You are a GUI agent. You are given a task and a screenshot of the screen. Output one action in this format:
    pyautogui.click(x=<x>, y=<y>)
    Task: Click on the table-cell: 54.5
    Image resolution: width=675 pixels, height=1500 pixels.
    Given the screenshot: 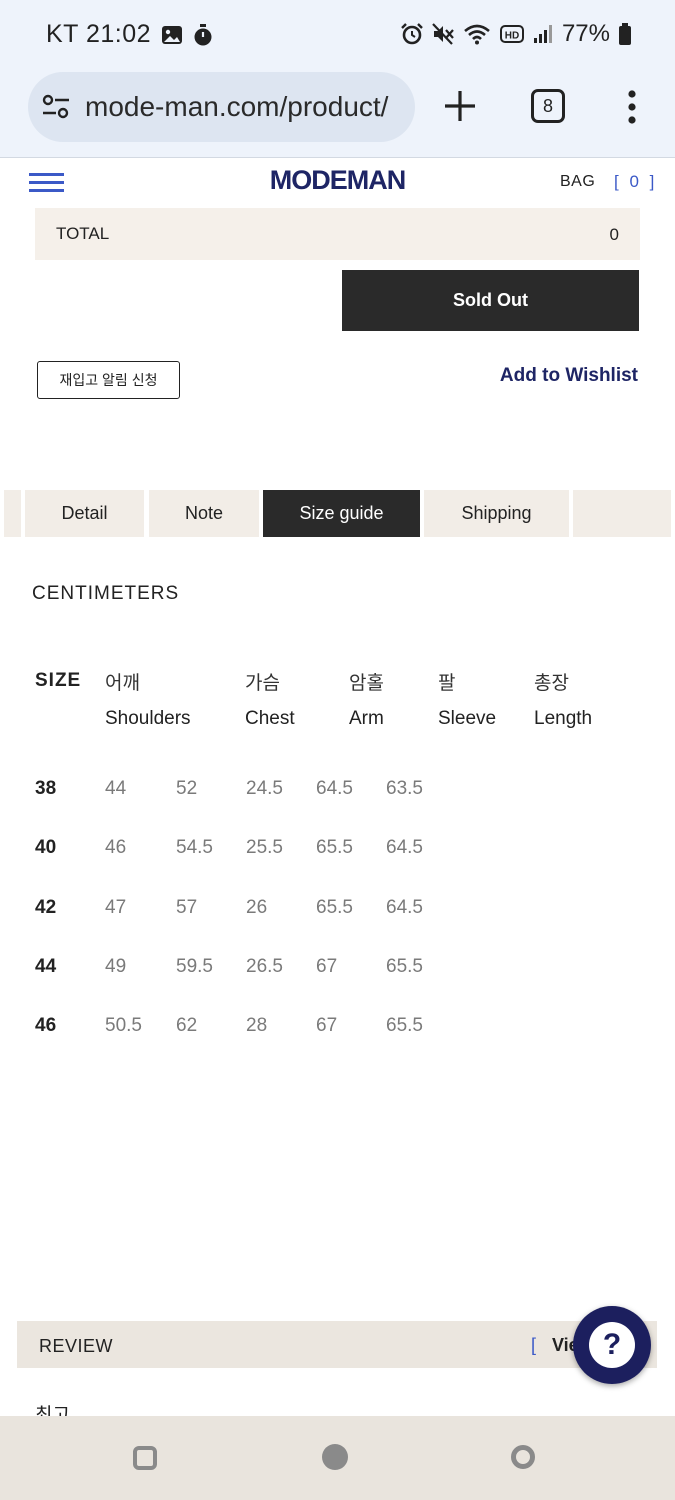 What is the action you would take?
    pyautogui.click(x=194, y=847)
    